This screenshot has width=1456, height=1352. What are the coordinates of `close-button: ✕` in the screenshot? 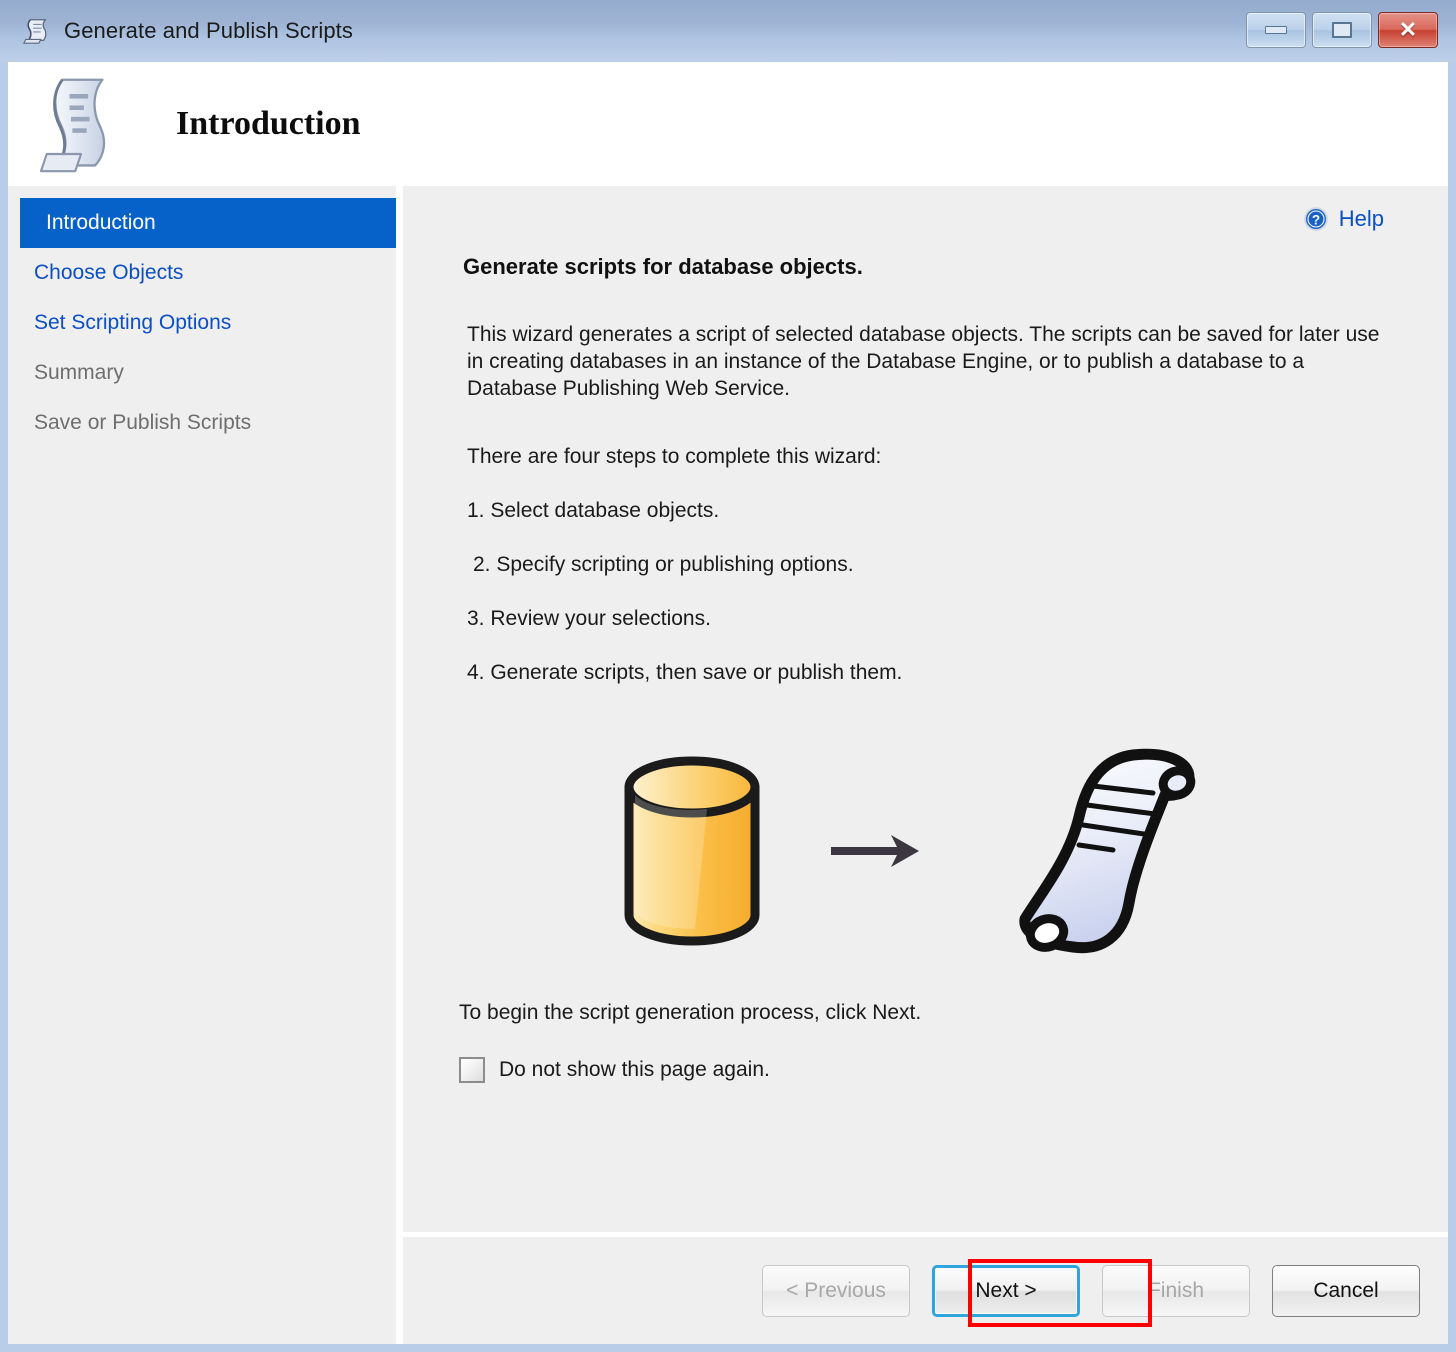 It's located at (1408, 30).